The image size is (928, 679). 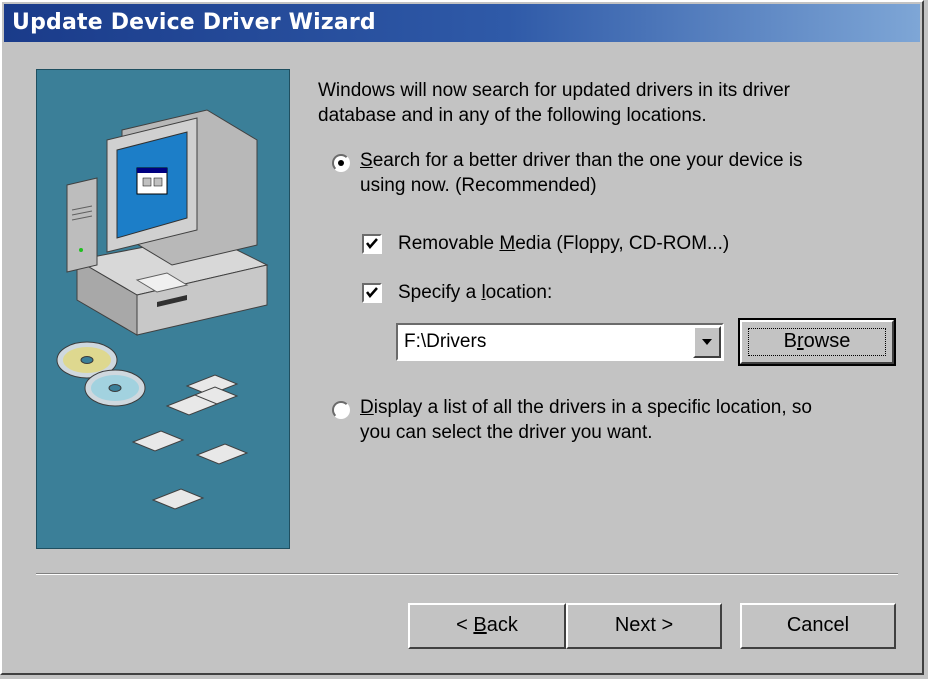 I want to click on cd-rom-icon, so click(x=101, y=374).